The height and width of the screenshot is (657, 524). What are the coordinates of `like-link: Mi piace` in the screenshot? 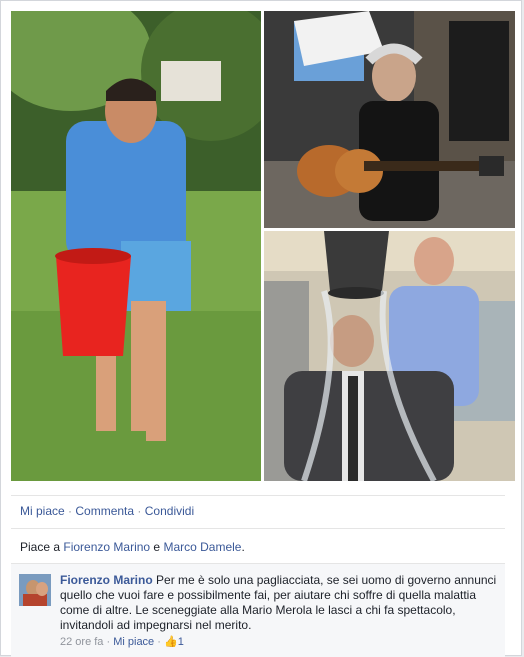 It's located at (42, 511).